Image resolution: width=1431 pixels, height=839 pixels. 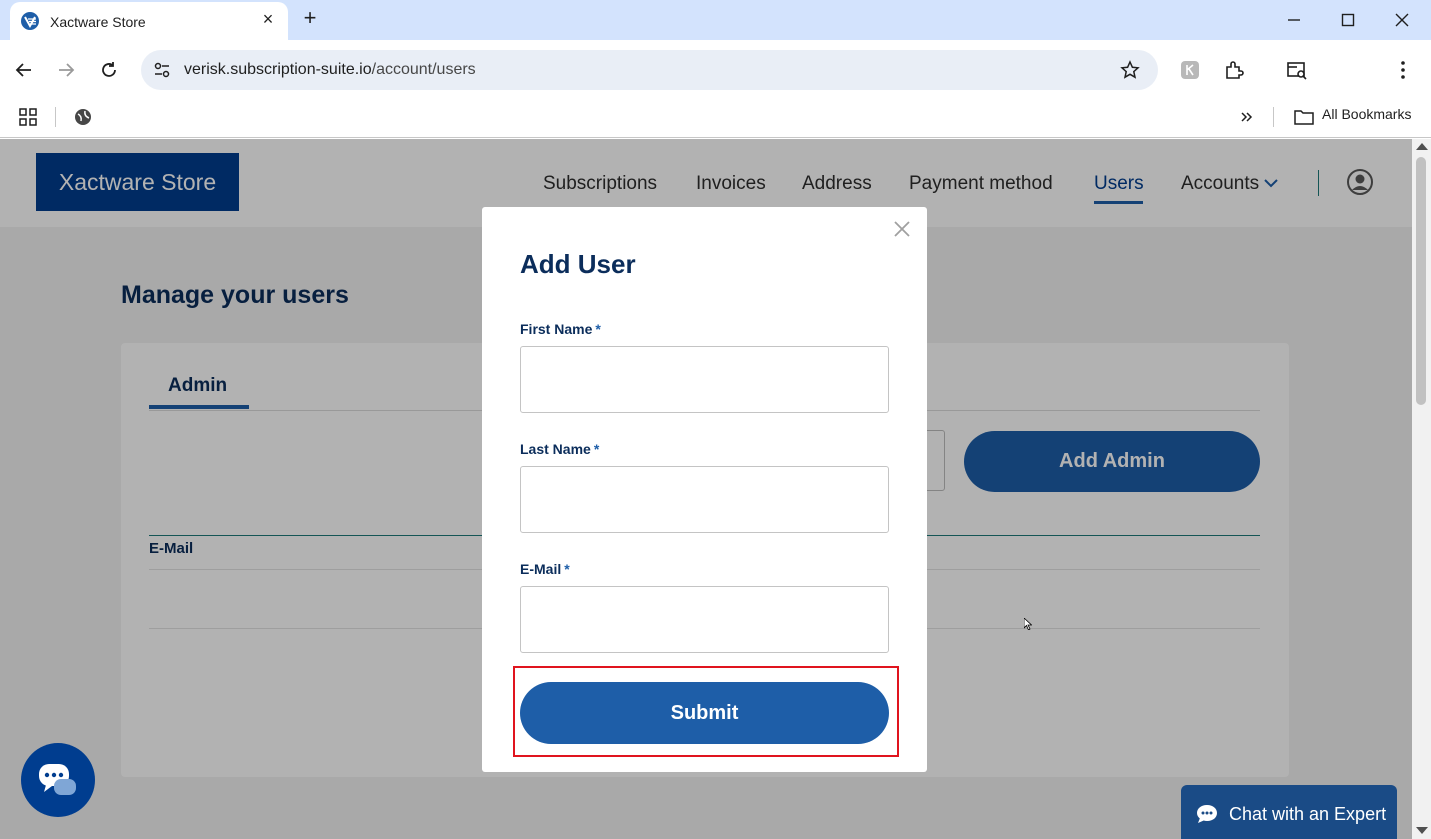 What do you see at coordinates (1190, 70) in the screenshot?
I see `extension-badge-icon` at bounding box center [1190, 70].